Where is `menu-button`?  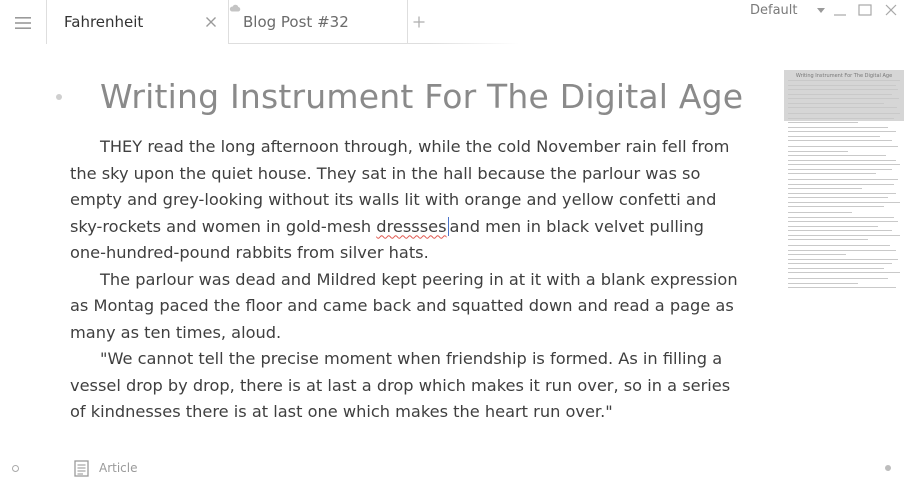
menu-button is located at coordinates (23, 22).